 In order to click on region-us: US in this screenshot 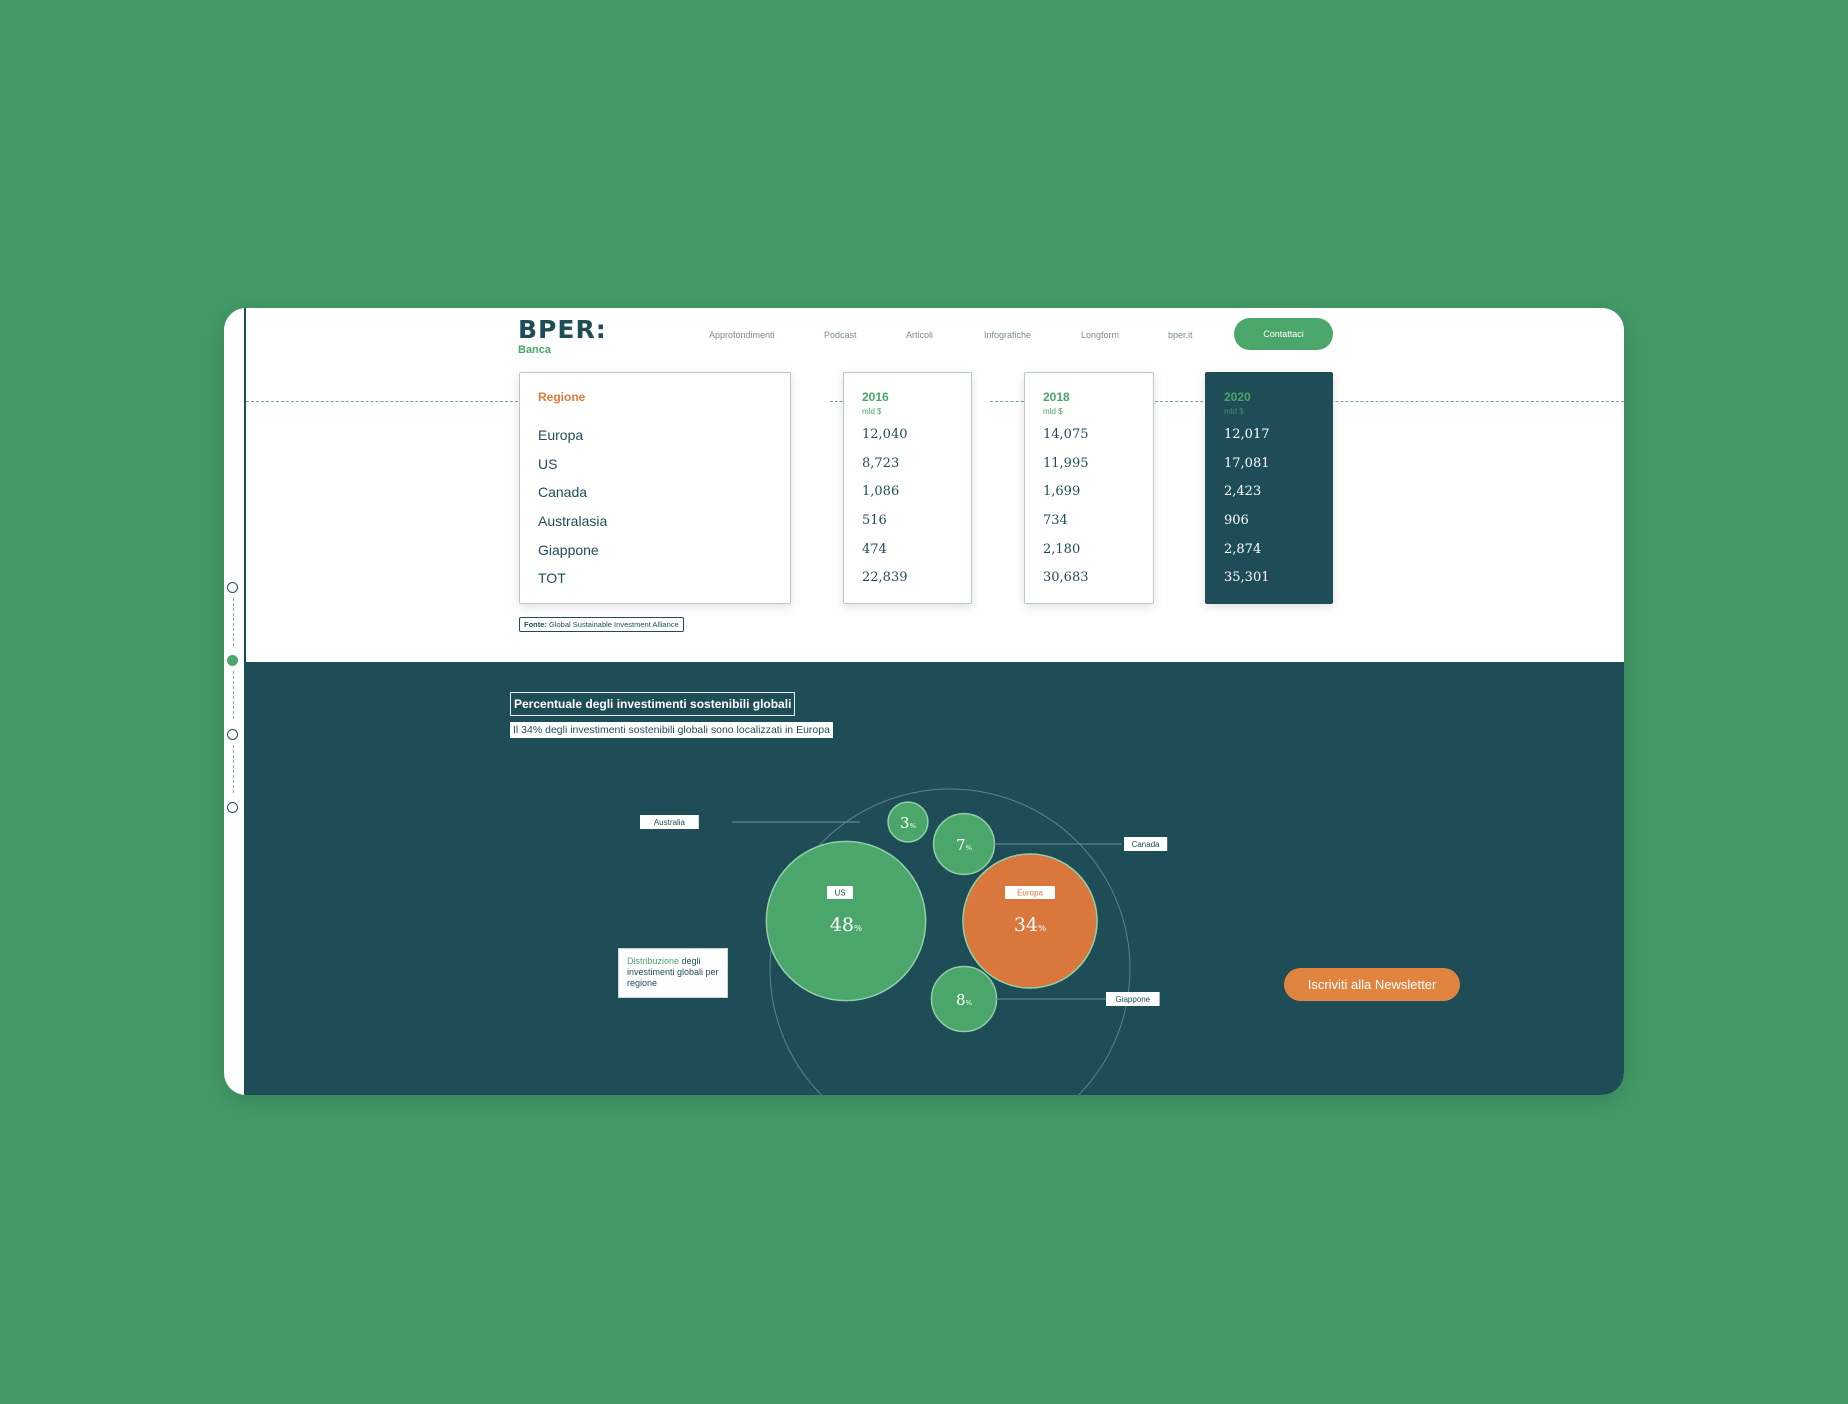, I will do `click(548, 464)`.